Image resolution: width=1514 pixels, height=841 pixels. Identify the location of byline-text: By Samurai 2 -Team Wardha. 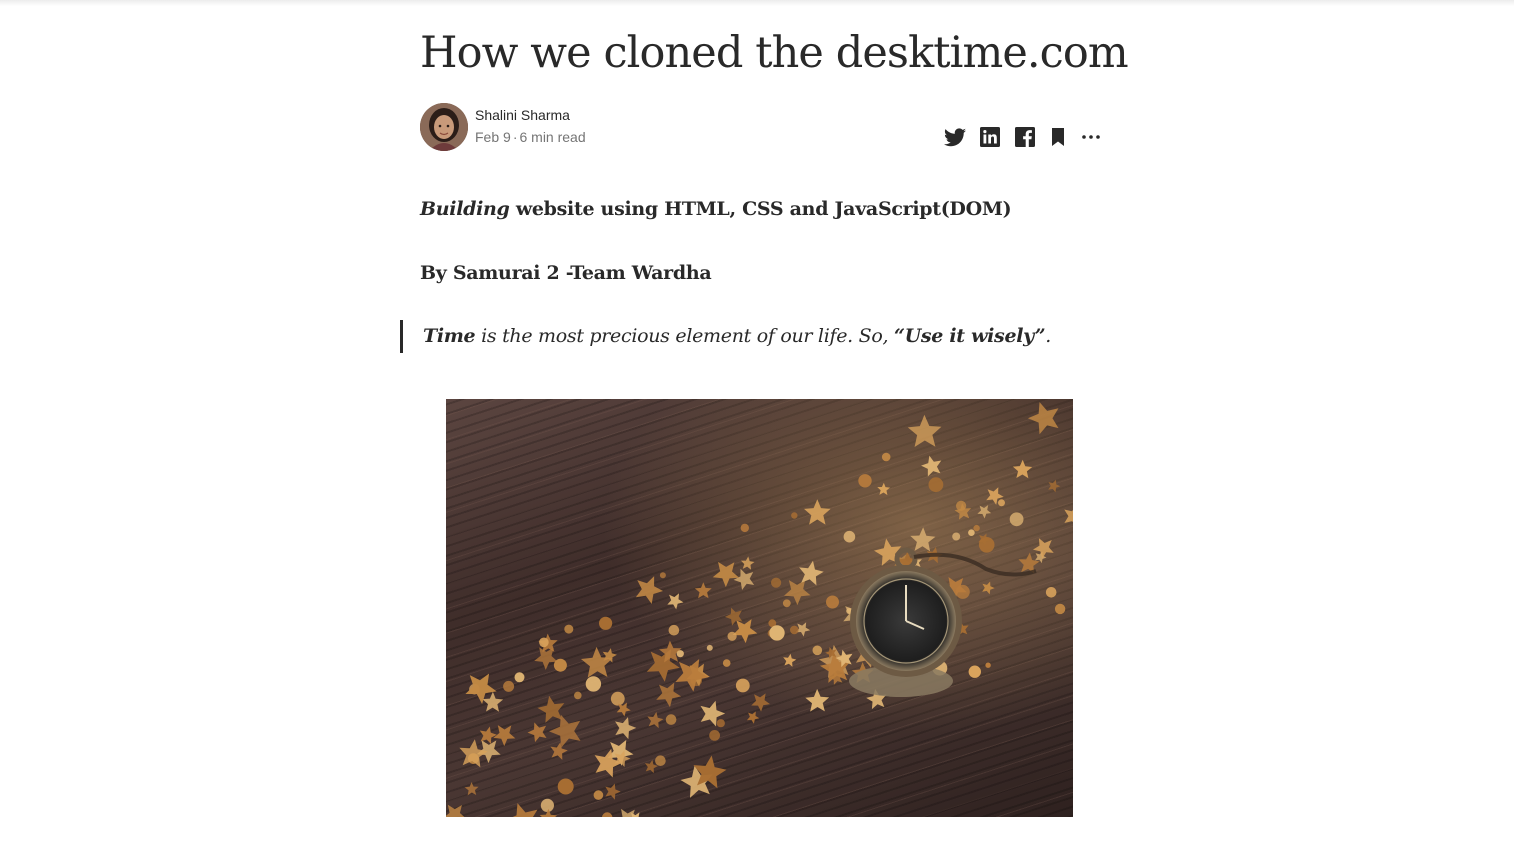
(566, 273).